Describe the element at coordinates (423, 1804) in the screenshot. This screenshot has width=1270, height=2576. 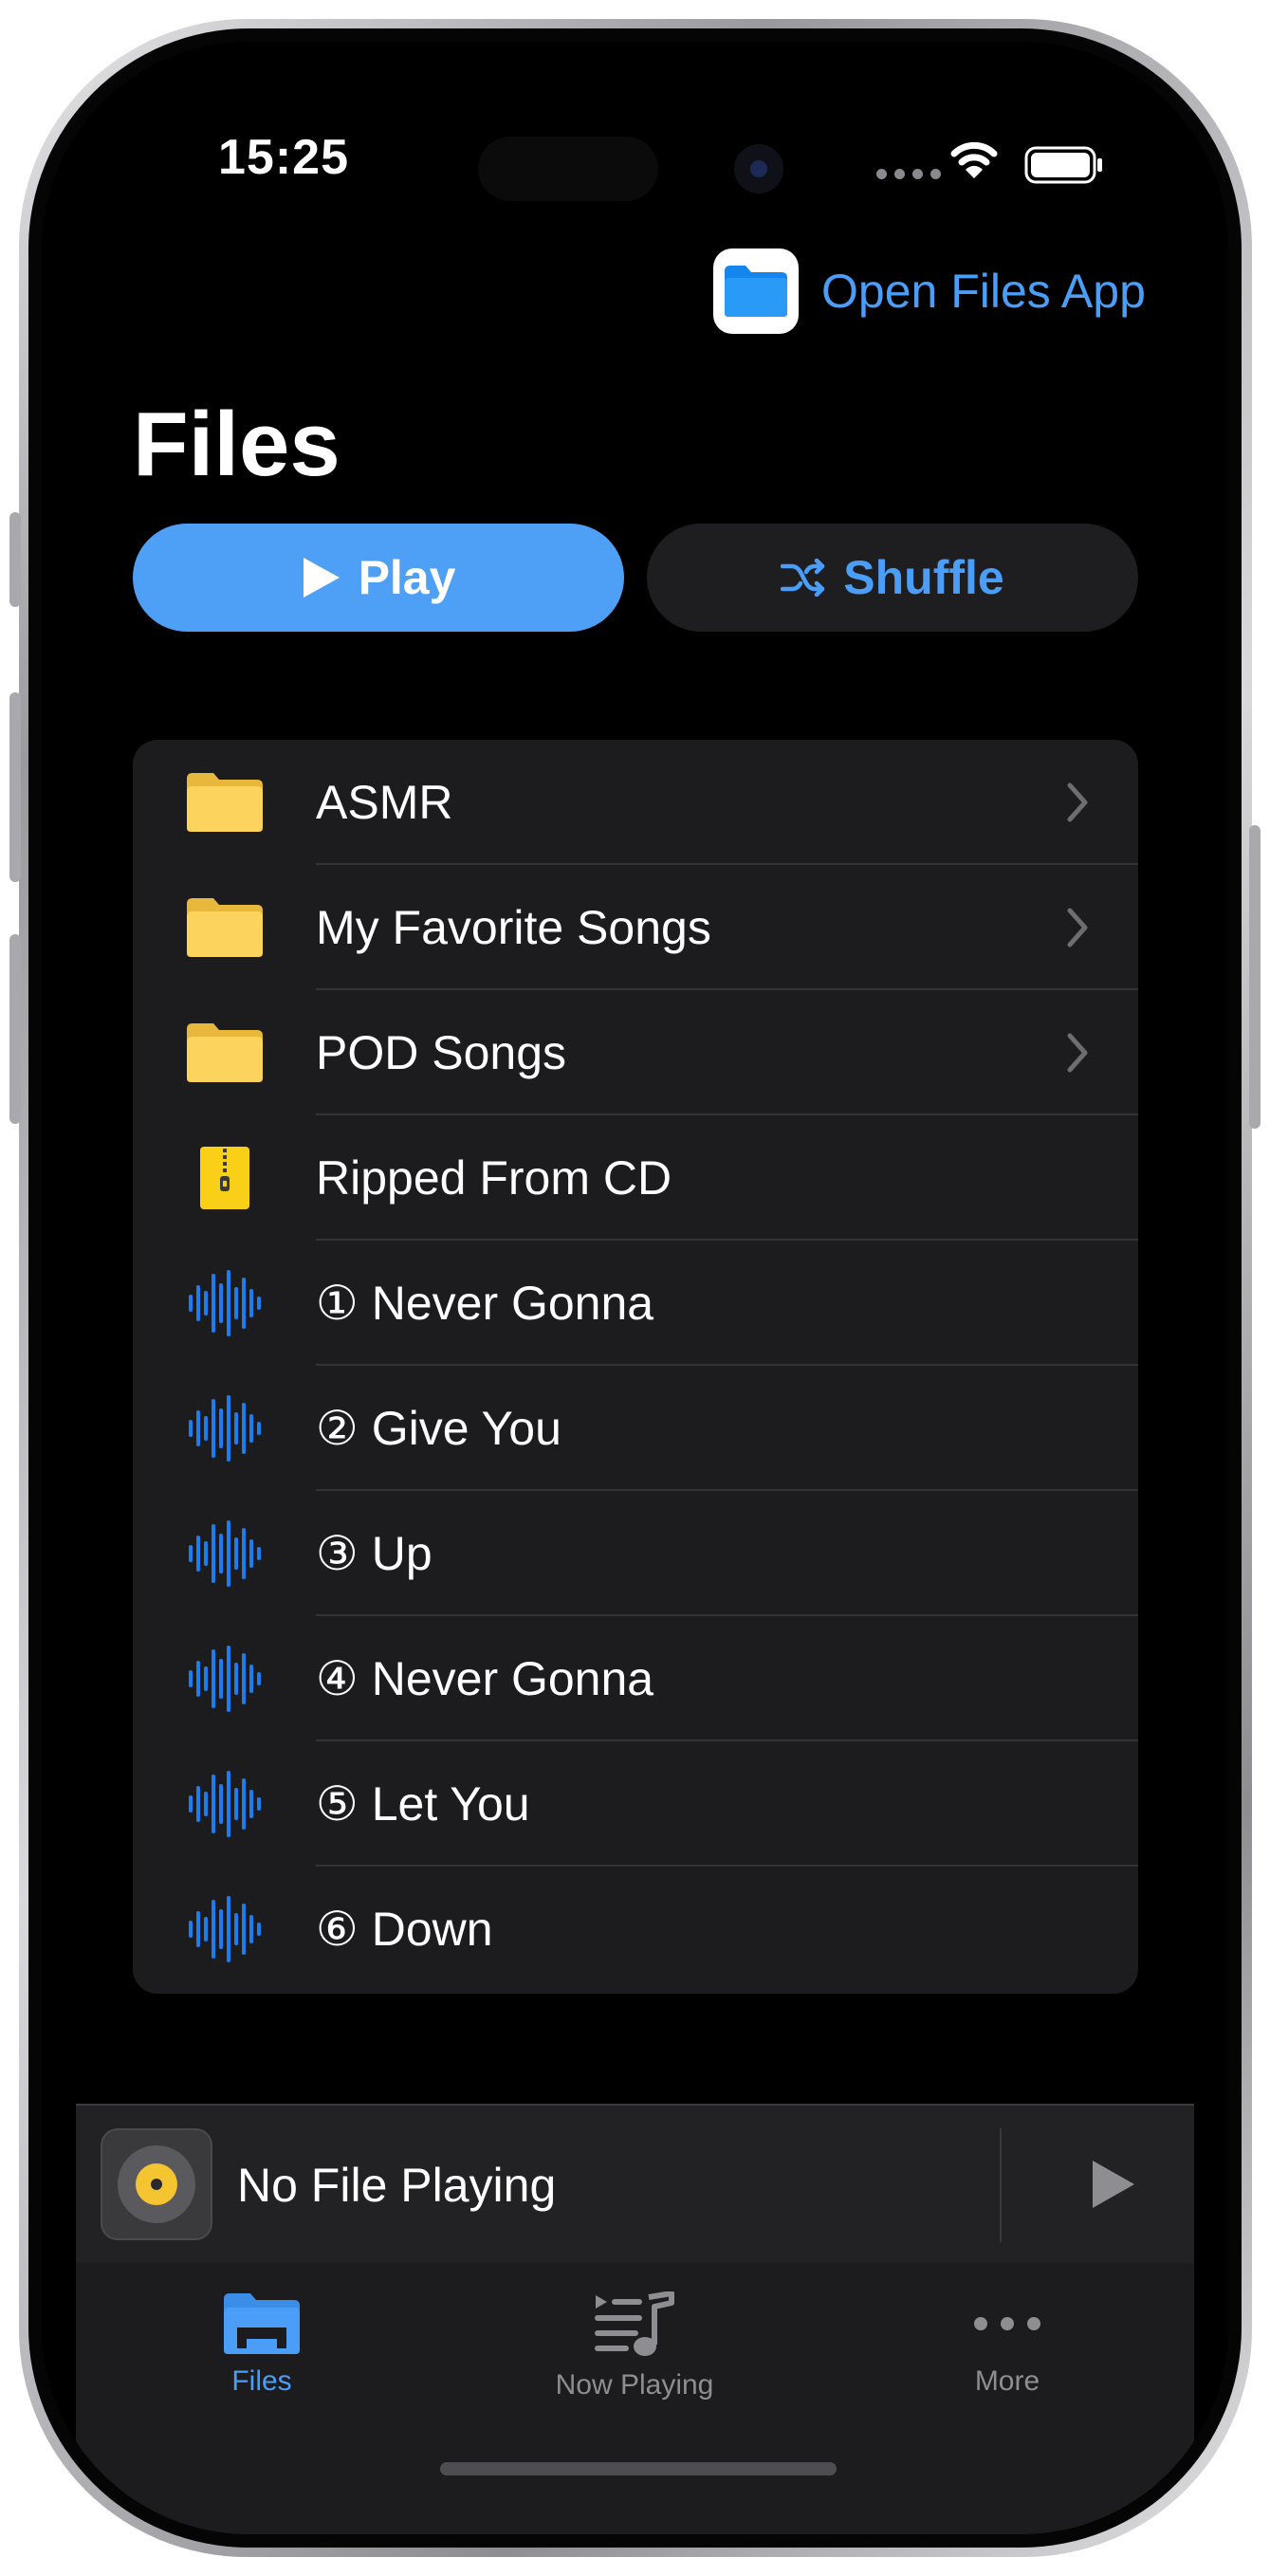
I see `list-item-label: ⑤ Let You` at that location.